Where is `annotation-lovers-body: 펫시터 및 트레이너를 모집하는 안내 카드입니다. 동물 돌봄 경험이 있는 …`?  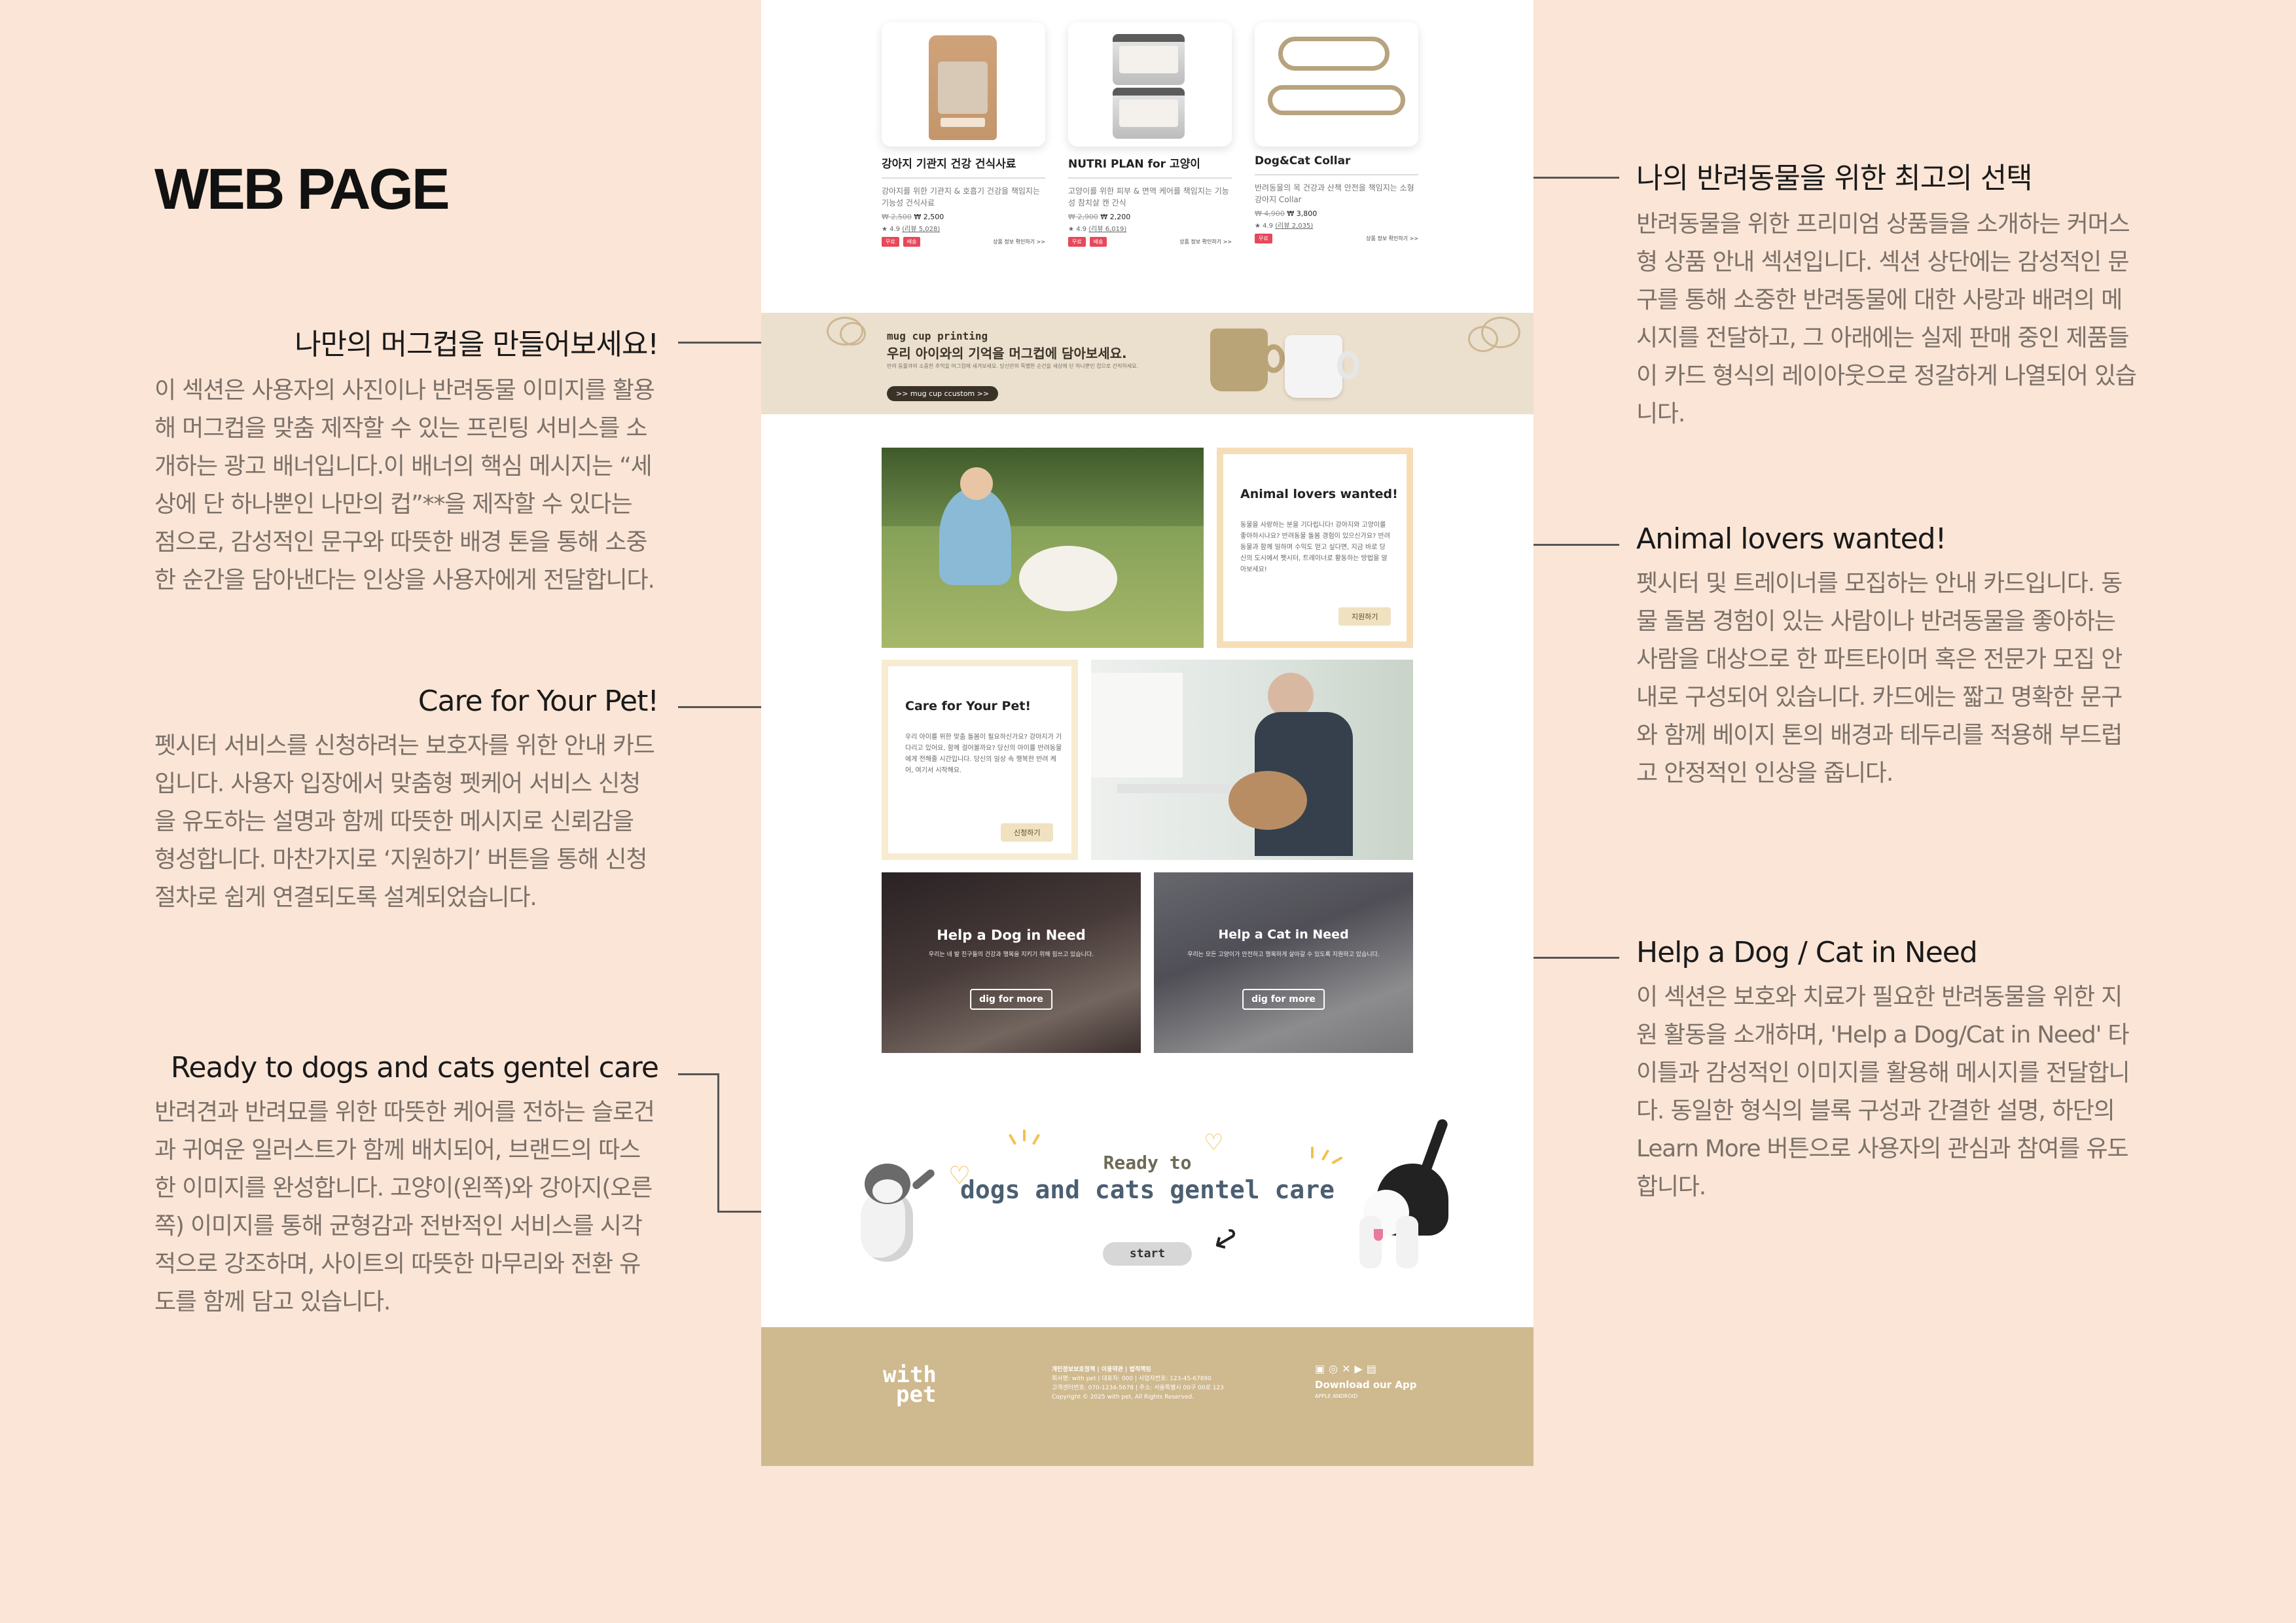 annotation-lovers-body: 펫시터 및 트레이너를 모집하는 안내 카드입니다. 동물 돌봄 경험이 있는 … is located at coordinates (1879, 679).